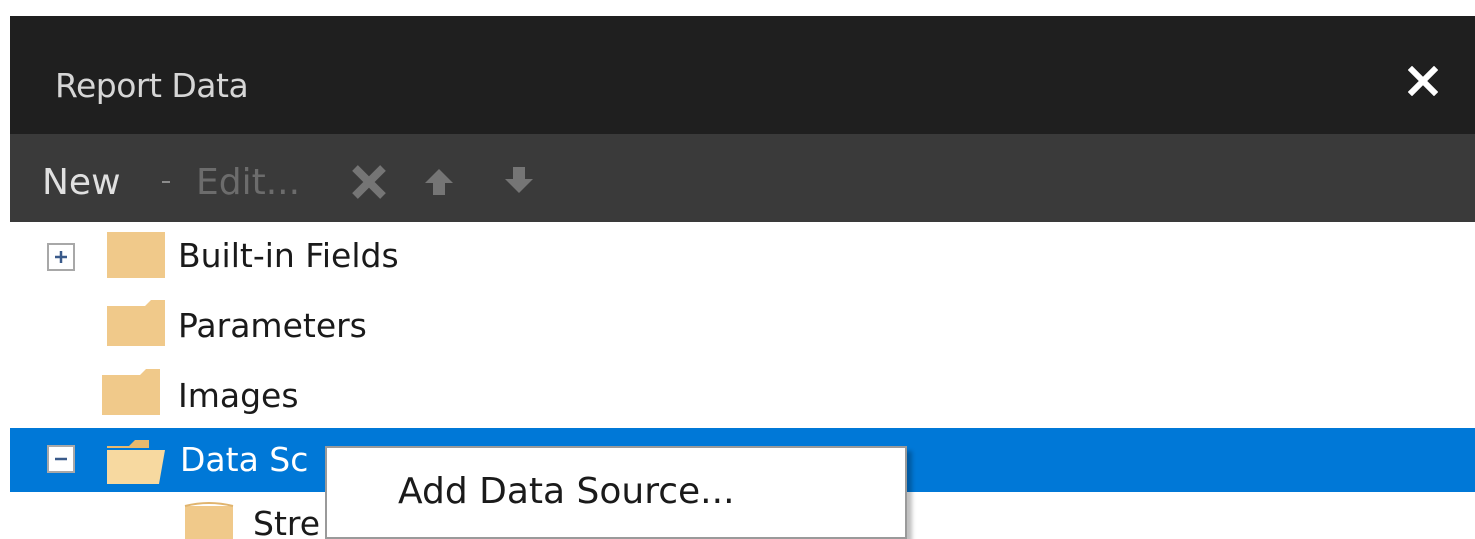  What do you see at coordinates (81, 183) in the screenshot?
I see `new-button: New` at bounding box center [81, 183].